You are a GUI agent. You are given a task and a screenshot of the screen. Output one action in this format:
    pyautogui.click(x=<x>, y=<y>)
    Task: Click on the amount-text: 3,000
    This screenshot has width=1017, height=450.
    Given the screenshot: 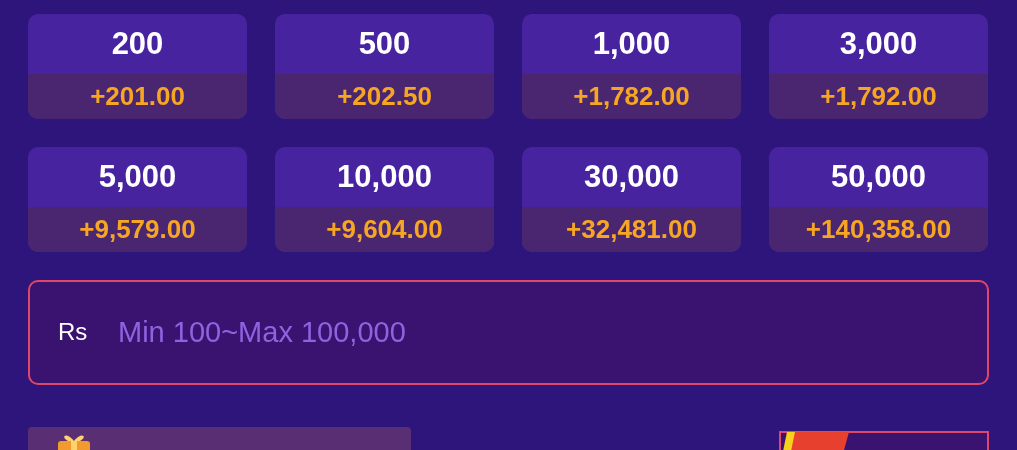 What is the action you would take?
    pyautogui.click(x=878, y=44)
    